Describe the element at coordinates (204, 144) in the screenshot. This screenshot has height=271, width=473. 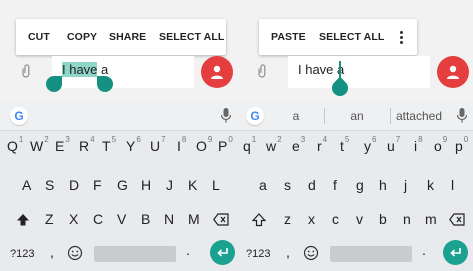
I see `key-o: O9` at that location.